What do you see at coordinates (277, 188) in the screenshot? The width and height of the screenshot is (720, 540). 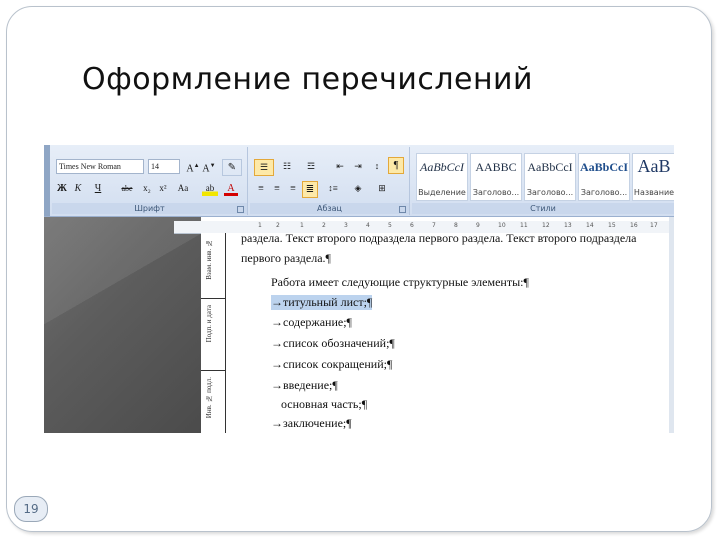 I see `align-center-icon: ≡` at bounding box center [277, 188].